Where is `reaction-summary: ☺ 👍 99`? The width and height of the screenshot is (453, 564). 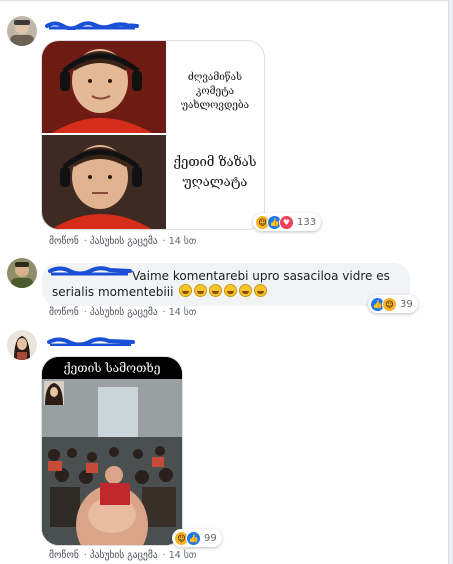
reaction-summary: ☺ 👍 99 is located at coordinates (197, 538).